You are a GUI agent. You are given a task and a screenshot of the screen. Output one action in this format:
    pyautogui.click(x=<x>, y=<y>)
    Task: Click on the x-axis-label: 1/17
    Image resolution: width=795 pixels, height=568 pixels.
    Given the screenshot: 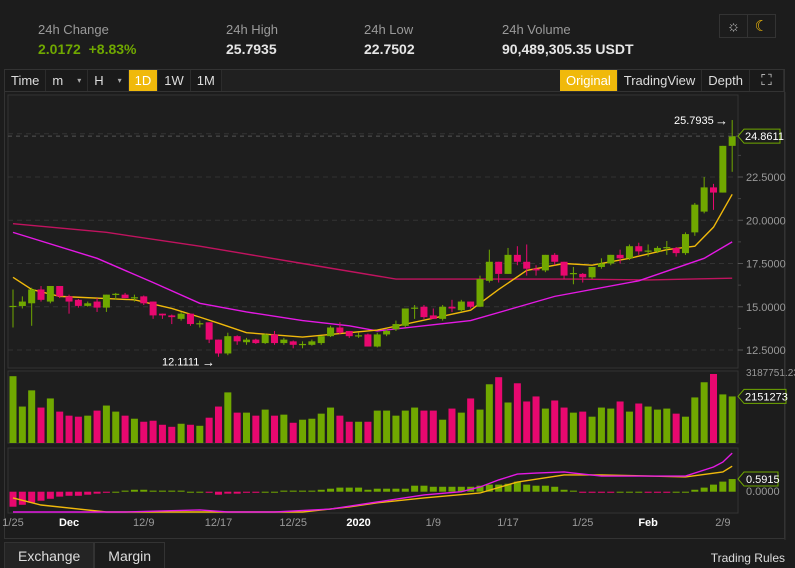 What is the action you would take?
    pyautogui.click(x=507, y=523)
    